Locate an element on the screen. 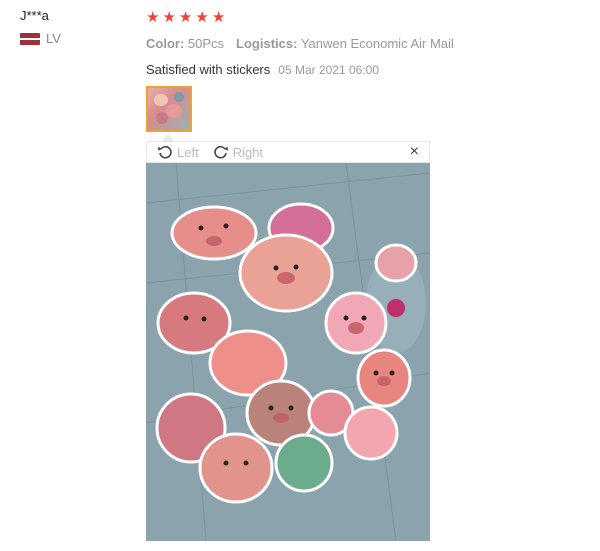 This screenshot has height=551, width=600. reviewer-info: J***a LV is located at coordinates (40, 27).